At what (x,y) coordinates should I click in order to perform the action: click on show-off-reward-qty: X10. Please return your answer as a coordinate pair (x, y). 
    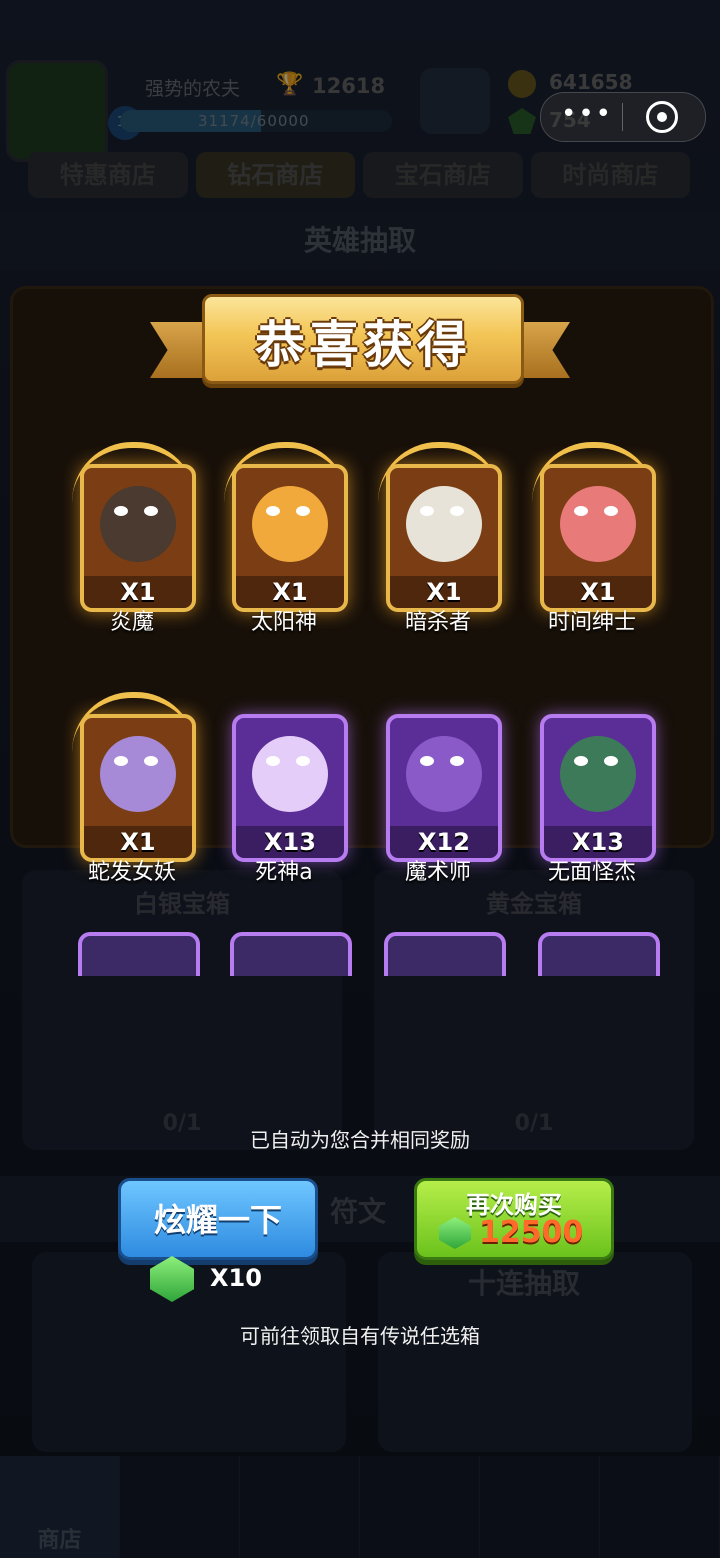
    Looking at the image, I should click on (236, 1278).